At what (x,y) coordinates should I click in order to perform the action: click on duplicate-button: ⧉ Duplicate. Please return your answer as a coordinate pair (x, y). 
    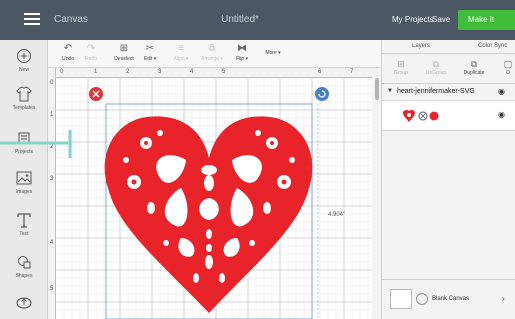
    Looking at the image, I should click on (474, 67).